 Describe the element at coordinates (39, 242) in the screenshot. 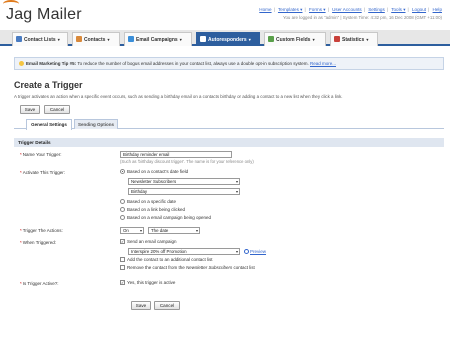

I see `triggered-label-text: When Triggered:` at that location.